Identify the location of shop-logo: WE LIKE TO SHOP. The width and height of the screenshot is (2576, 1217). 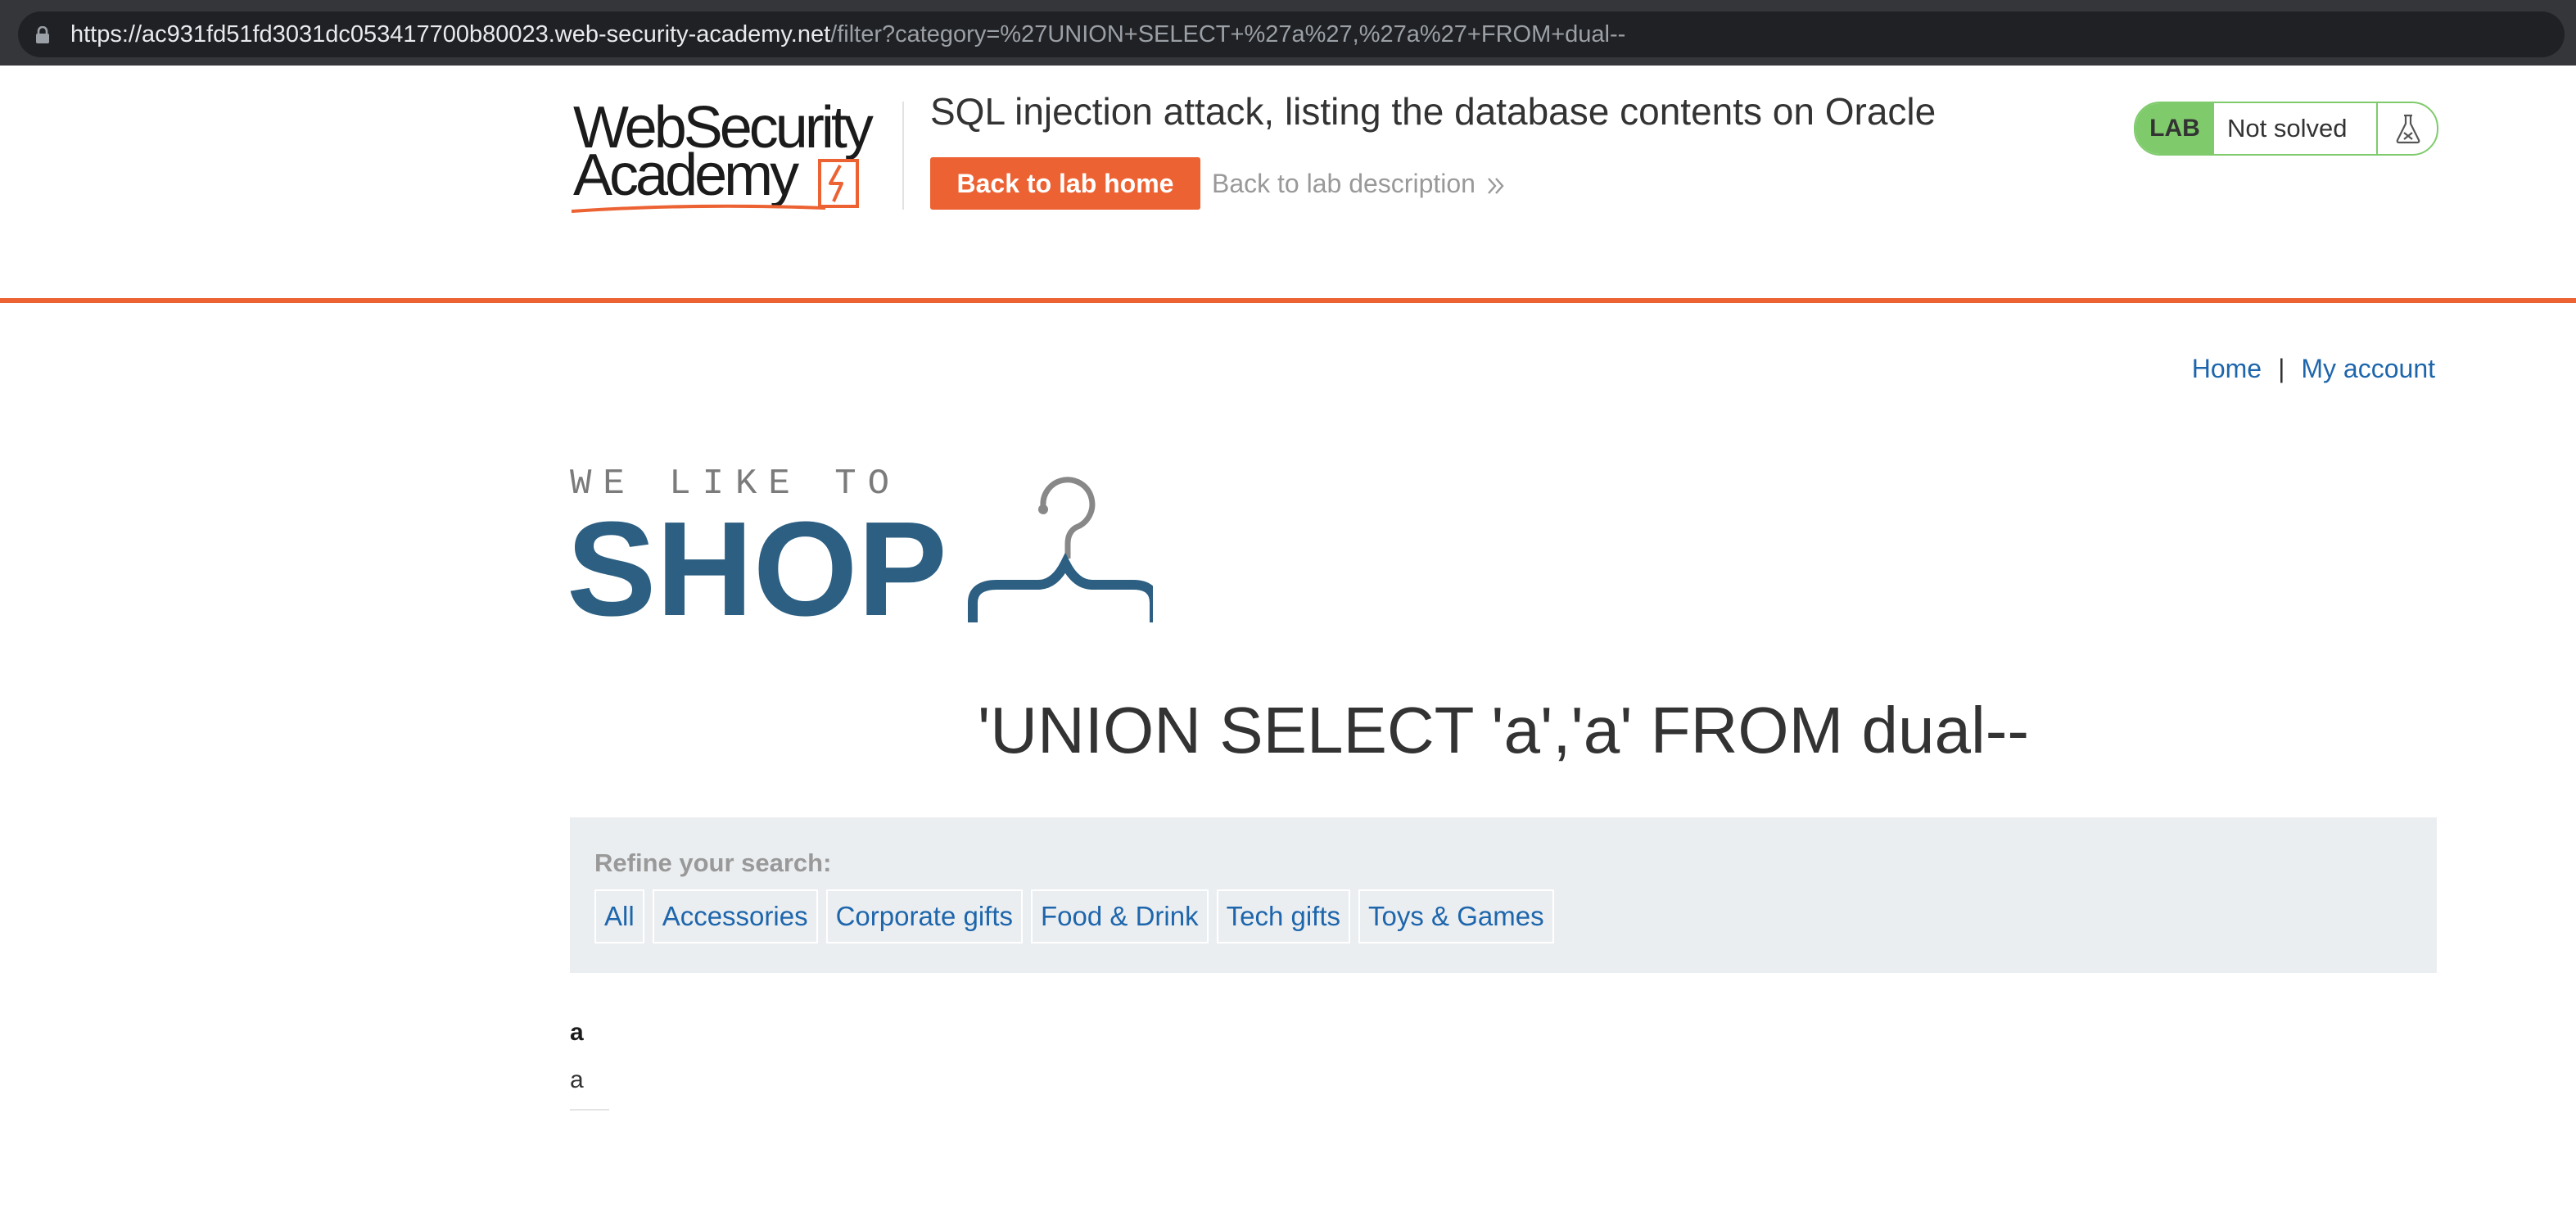
(861, 551).